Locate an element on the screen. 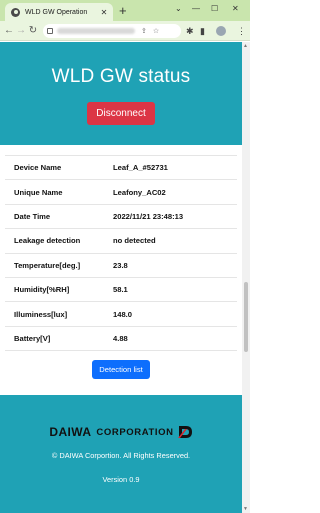  table-row: Battery[V] 4.88 is located at coordinates (121, 338).